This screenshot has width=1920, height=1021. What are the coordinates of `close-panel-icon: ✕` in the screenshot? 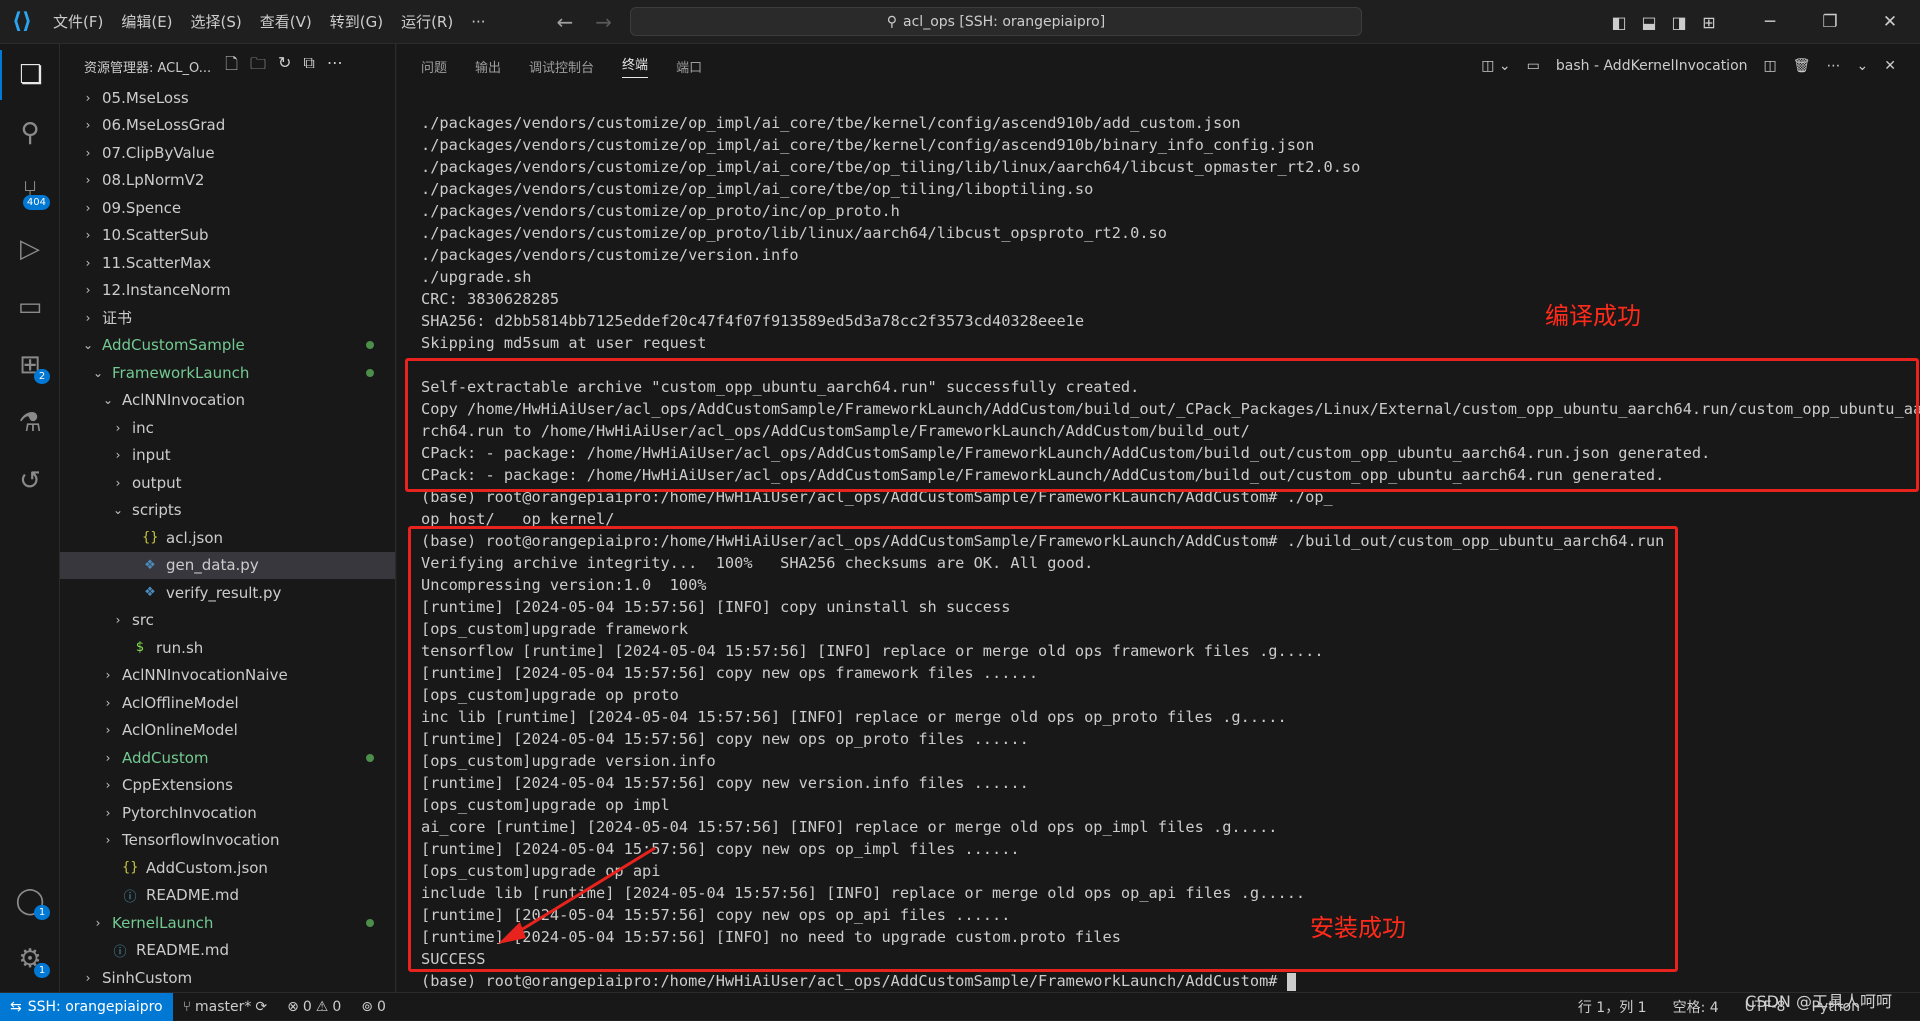 It's located at (1890, 66).